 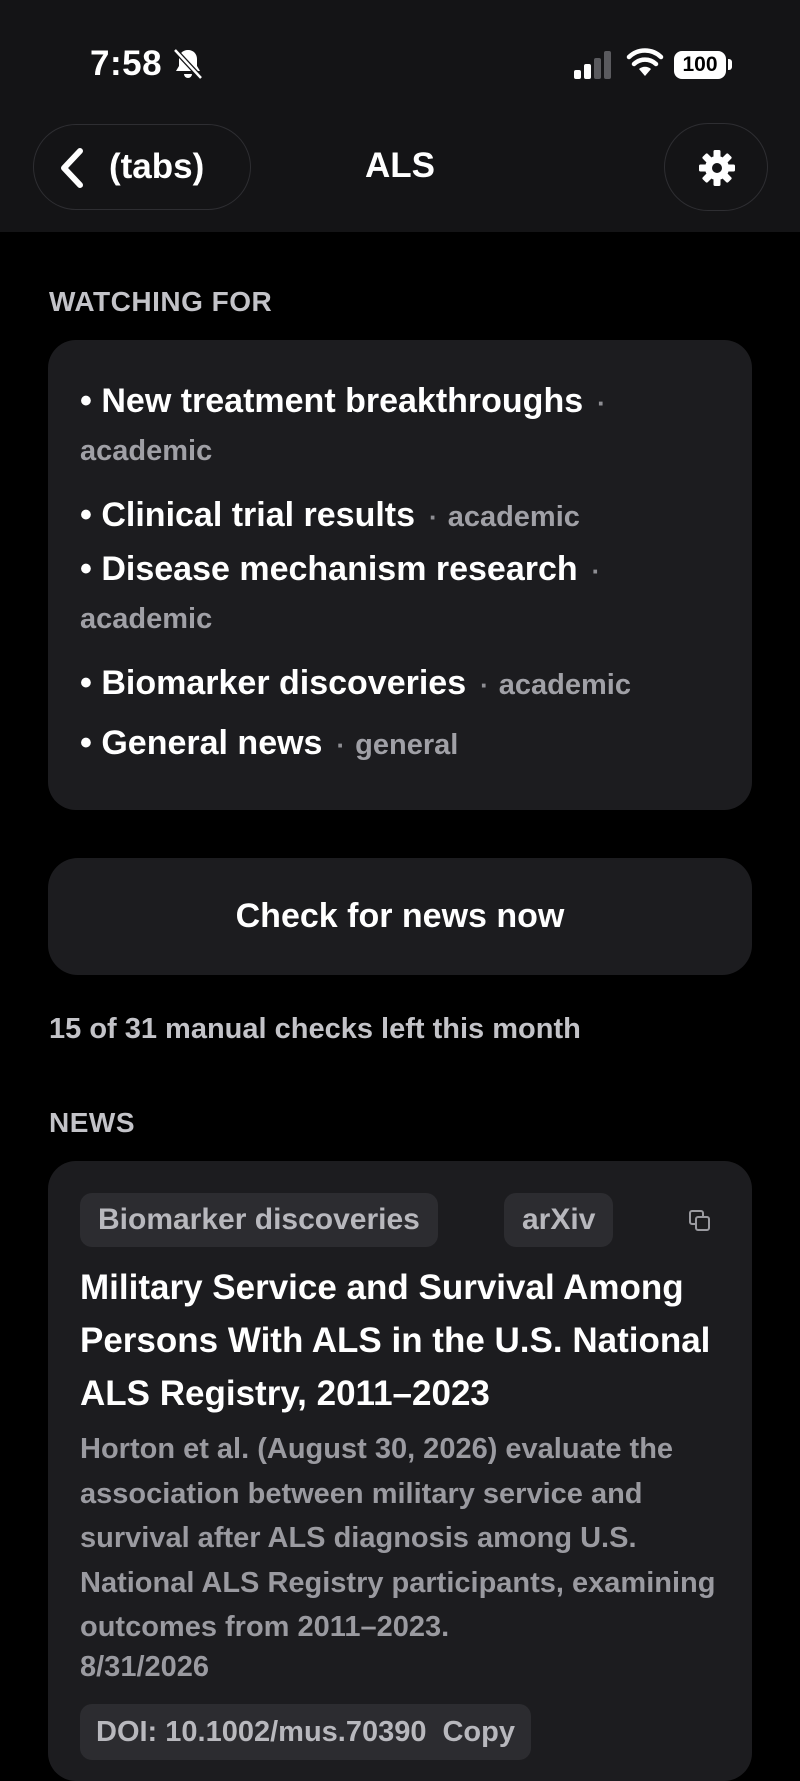 I want to click on watching-heading: WATCHING FOR, so click(x=161, y=301).